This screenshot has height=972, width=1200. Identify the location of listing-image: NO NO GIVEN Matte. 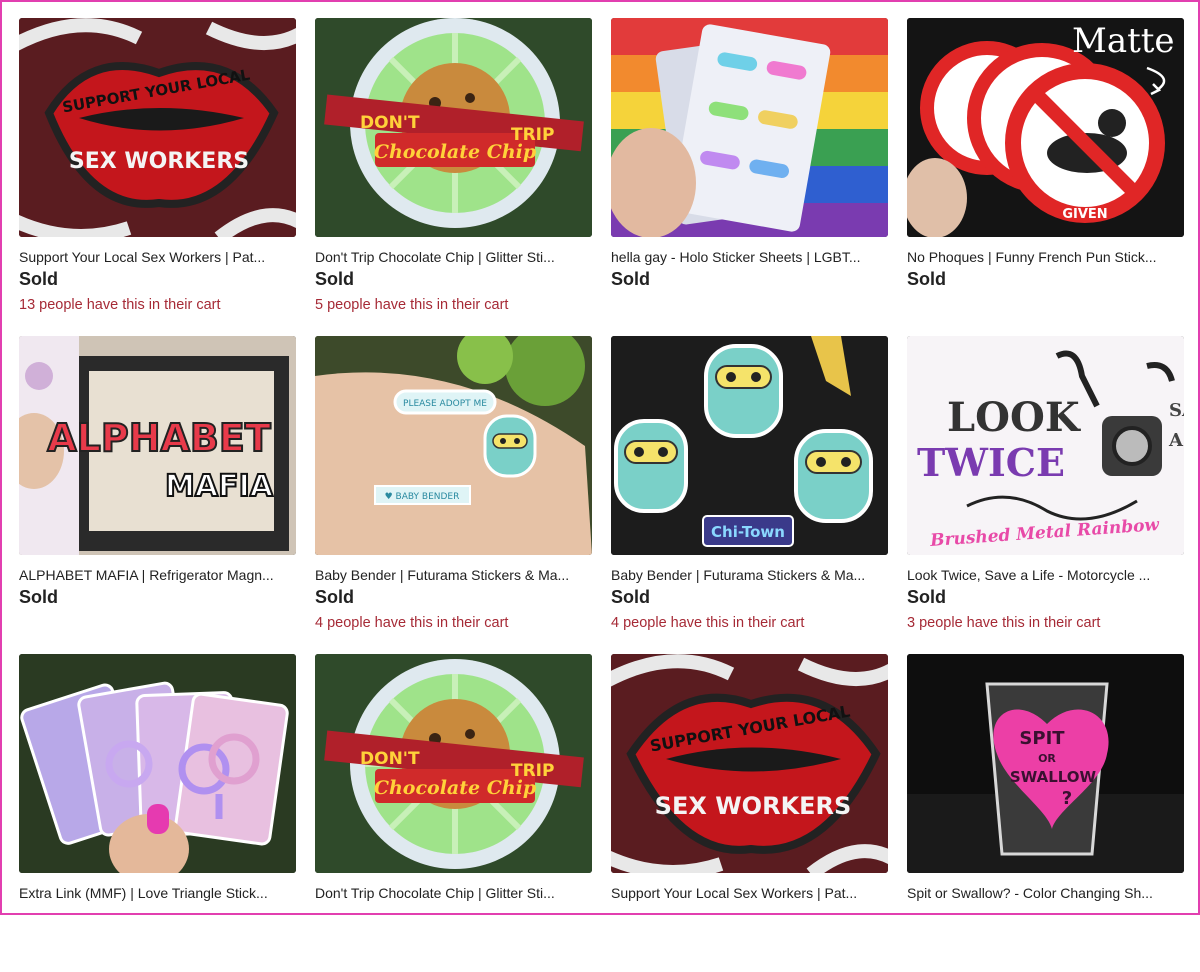
(1045, 127).